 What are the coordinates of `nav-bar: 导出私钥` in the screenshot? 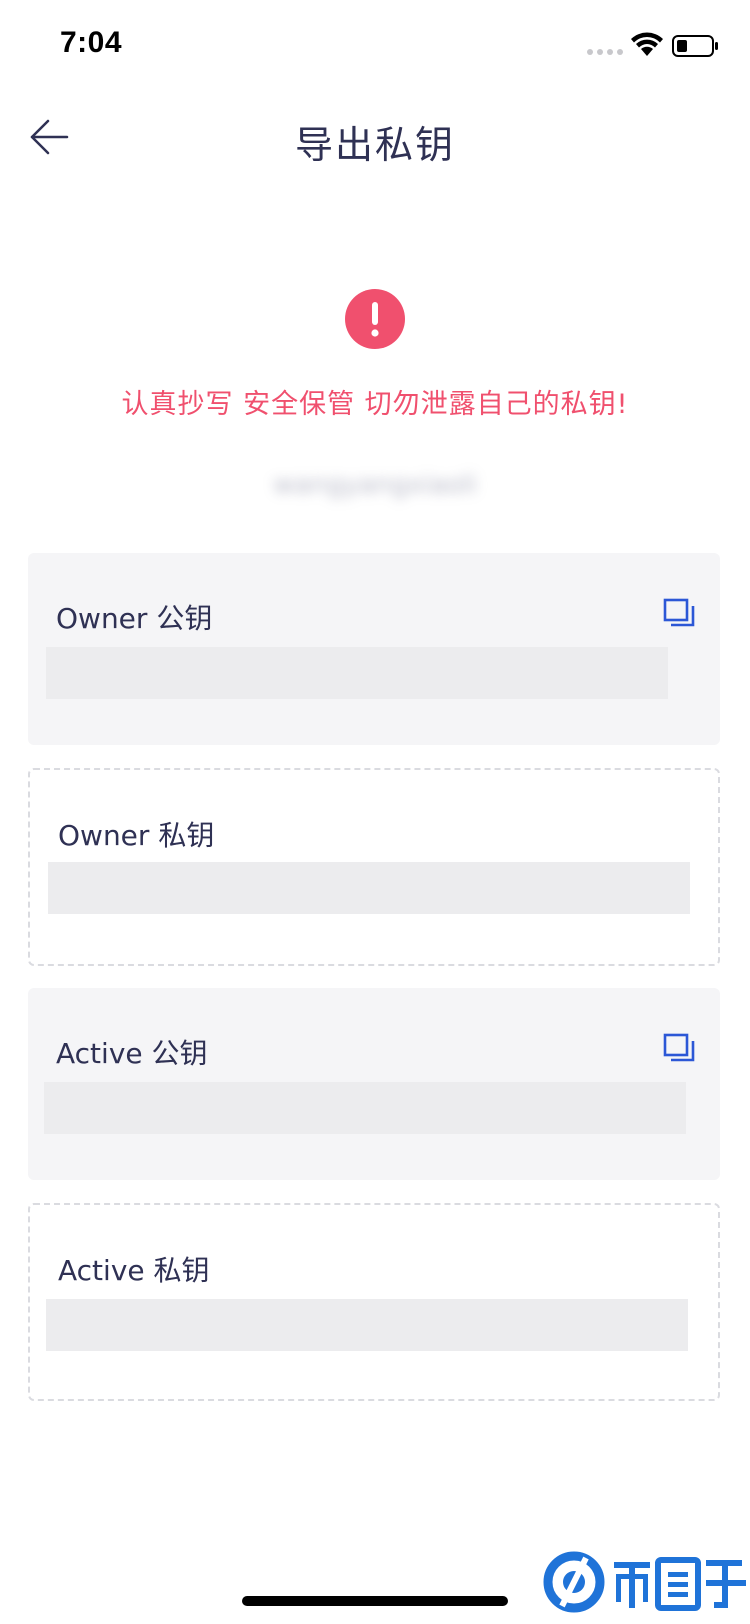 It's located at (375, 140).